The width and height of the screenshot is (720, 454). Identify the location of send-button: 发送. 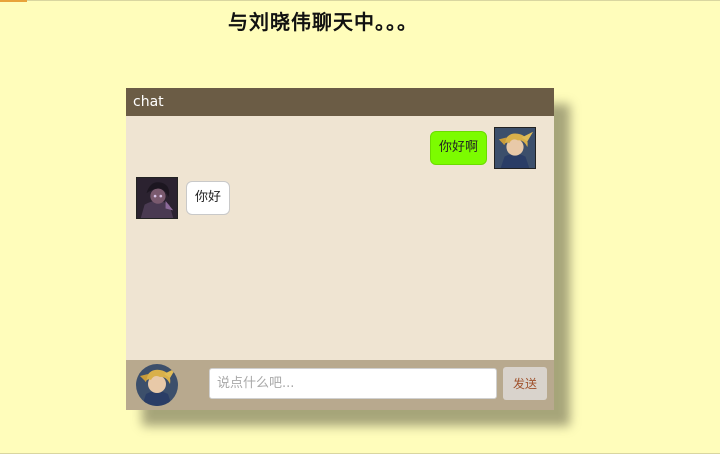
(525, 383).